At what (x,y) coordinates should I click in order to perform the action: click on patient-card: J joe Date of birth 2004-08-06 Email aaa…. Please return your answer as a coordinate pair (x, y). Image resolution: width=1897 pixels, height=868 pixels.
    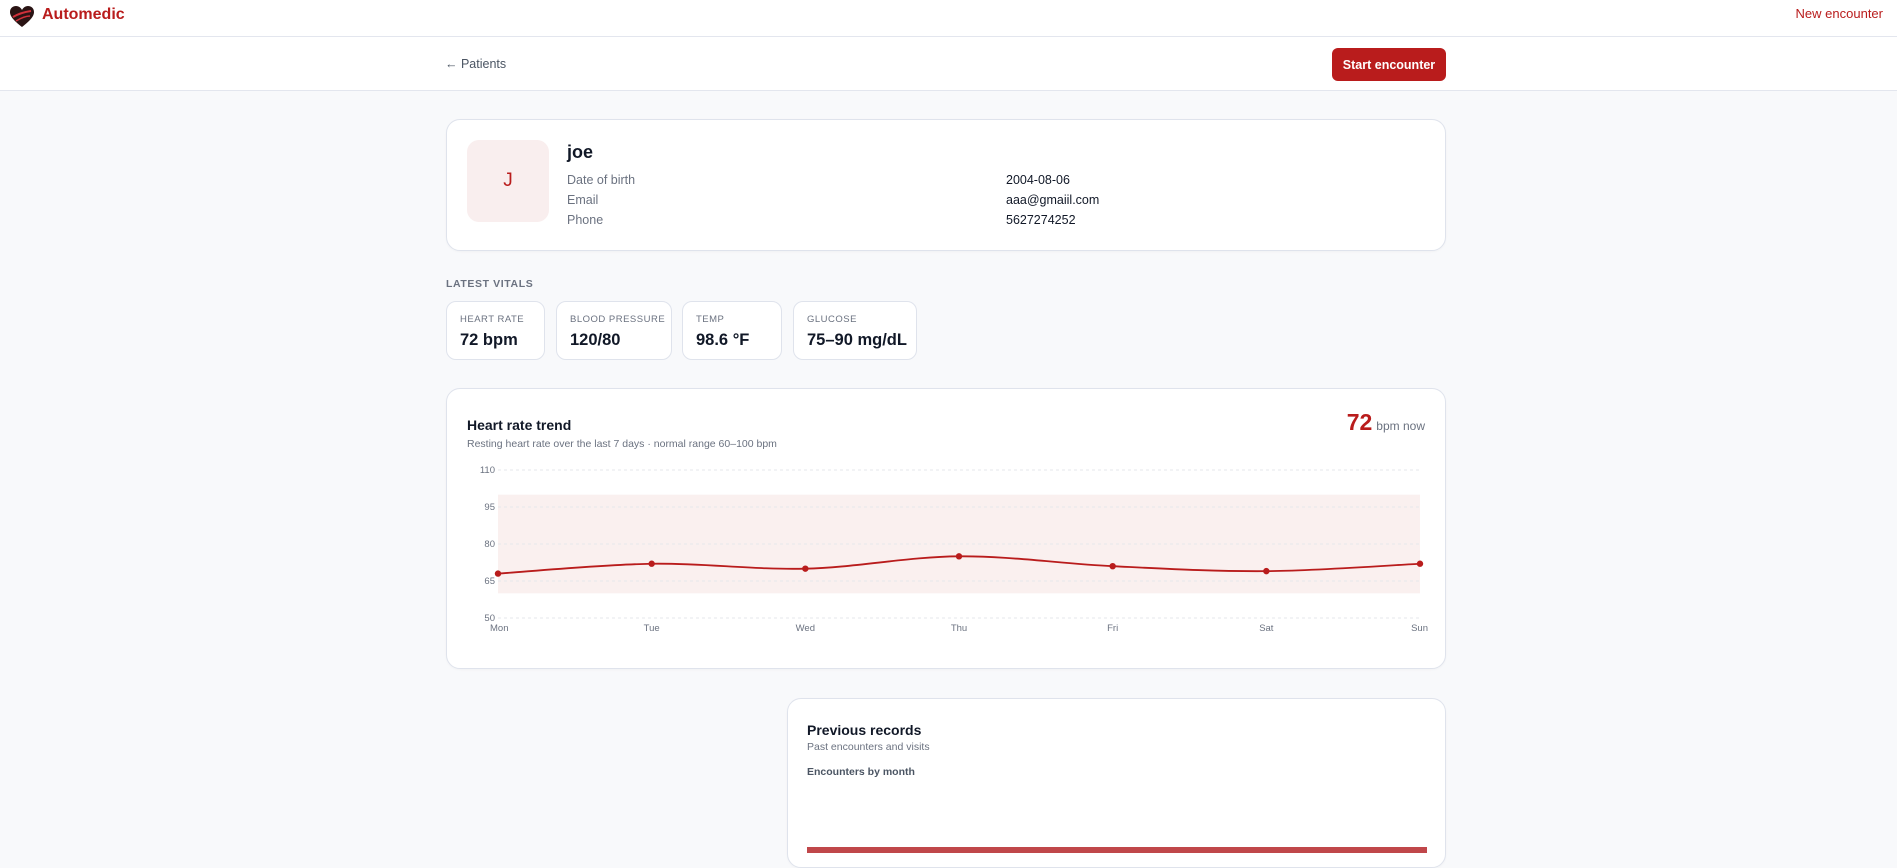
    Looking at the image, I should click on (946, 185).